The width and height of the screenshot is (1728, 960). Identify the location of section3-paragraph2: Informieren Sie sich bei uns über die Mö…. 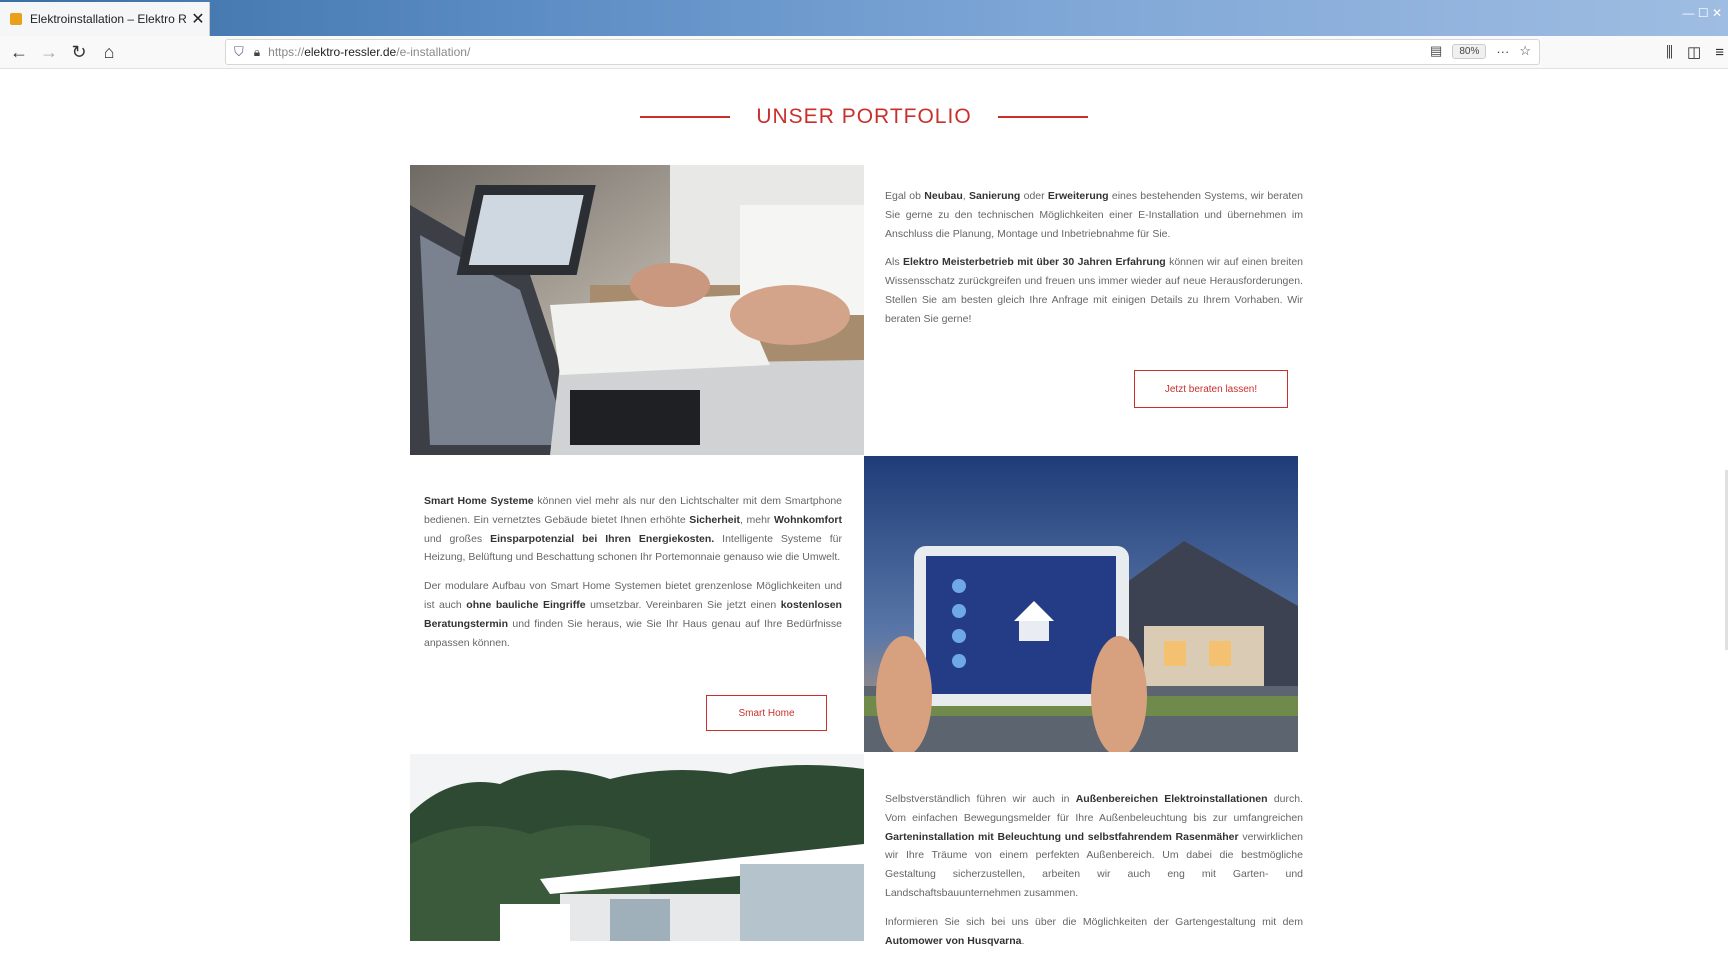
(1094, 931).